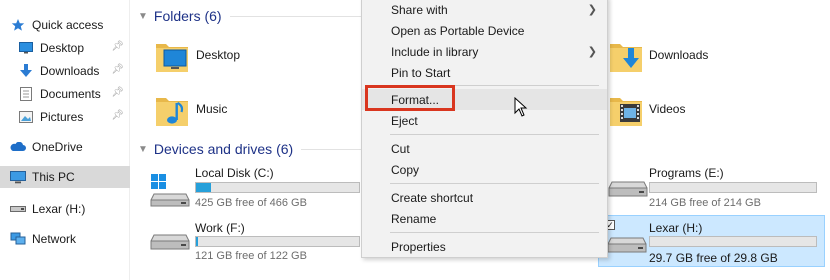  I want to click on format-highlight-box, so click(410, 98).